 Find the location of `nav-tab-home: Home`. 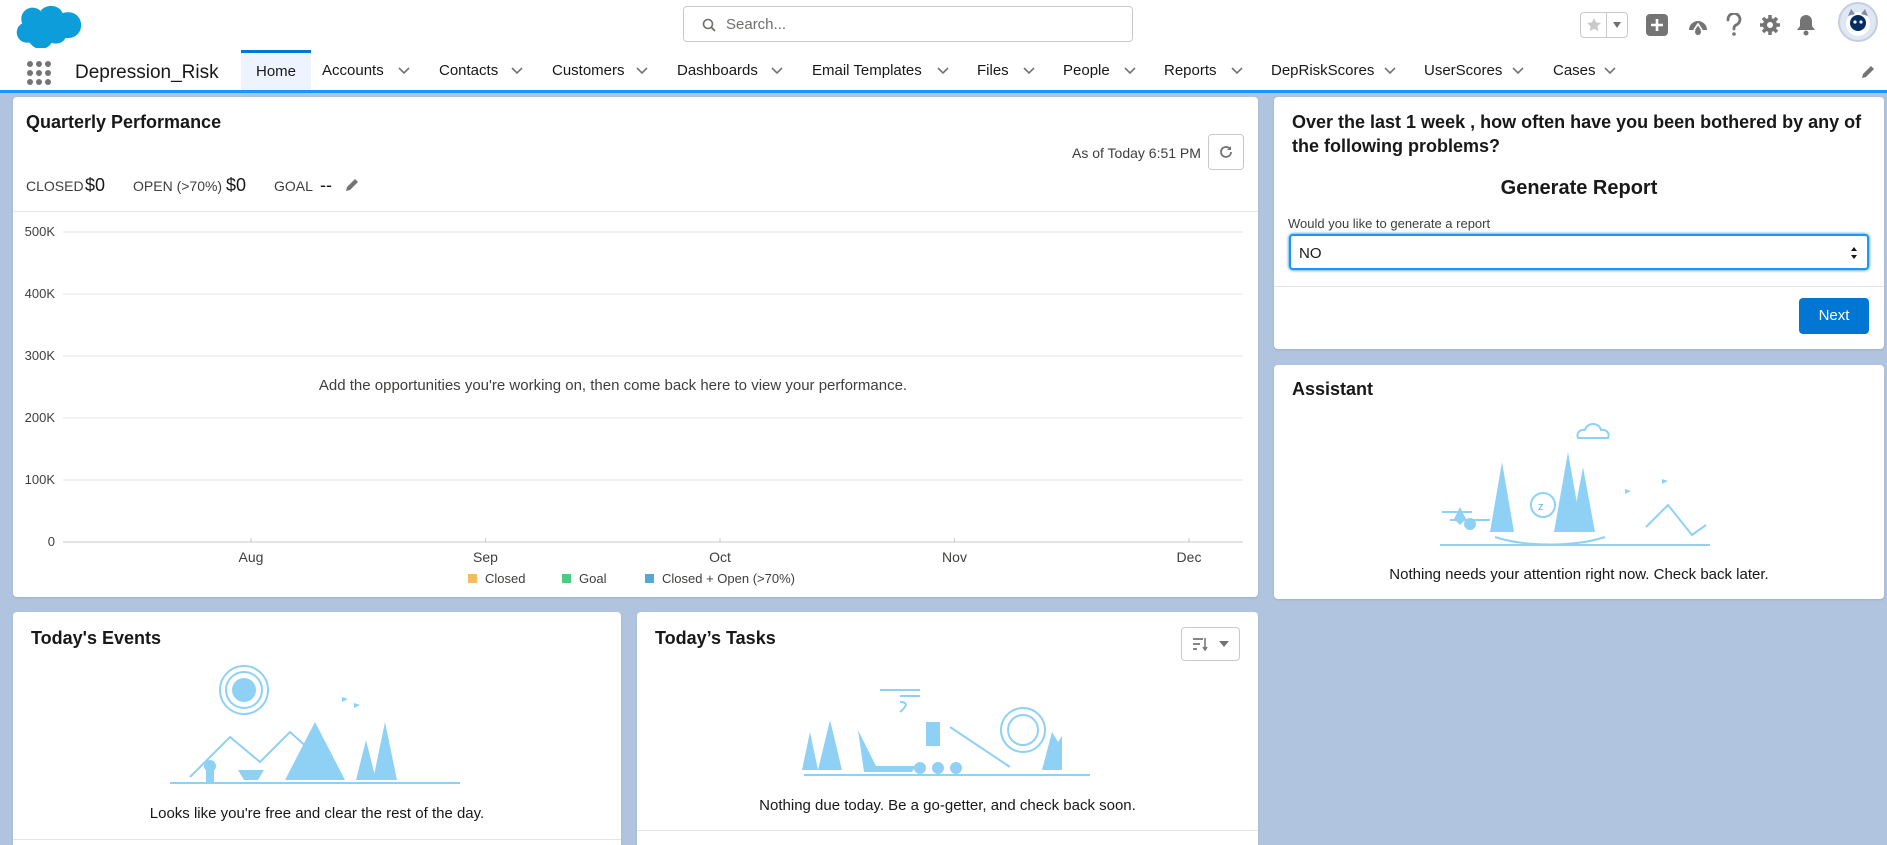

nav-tab-home: Home is located at coordinates (276, 70).